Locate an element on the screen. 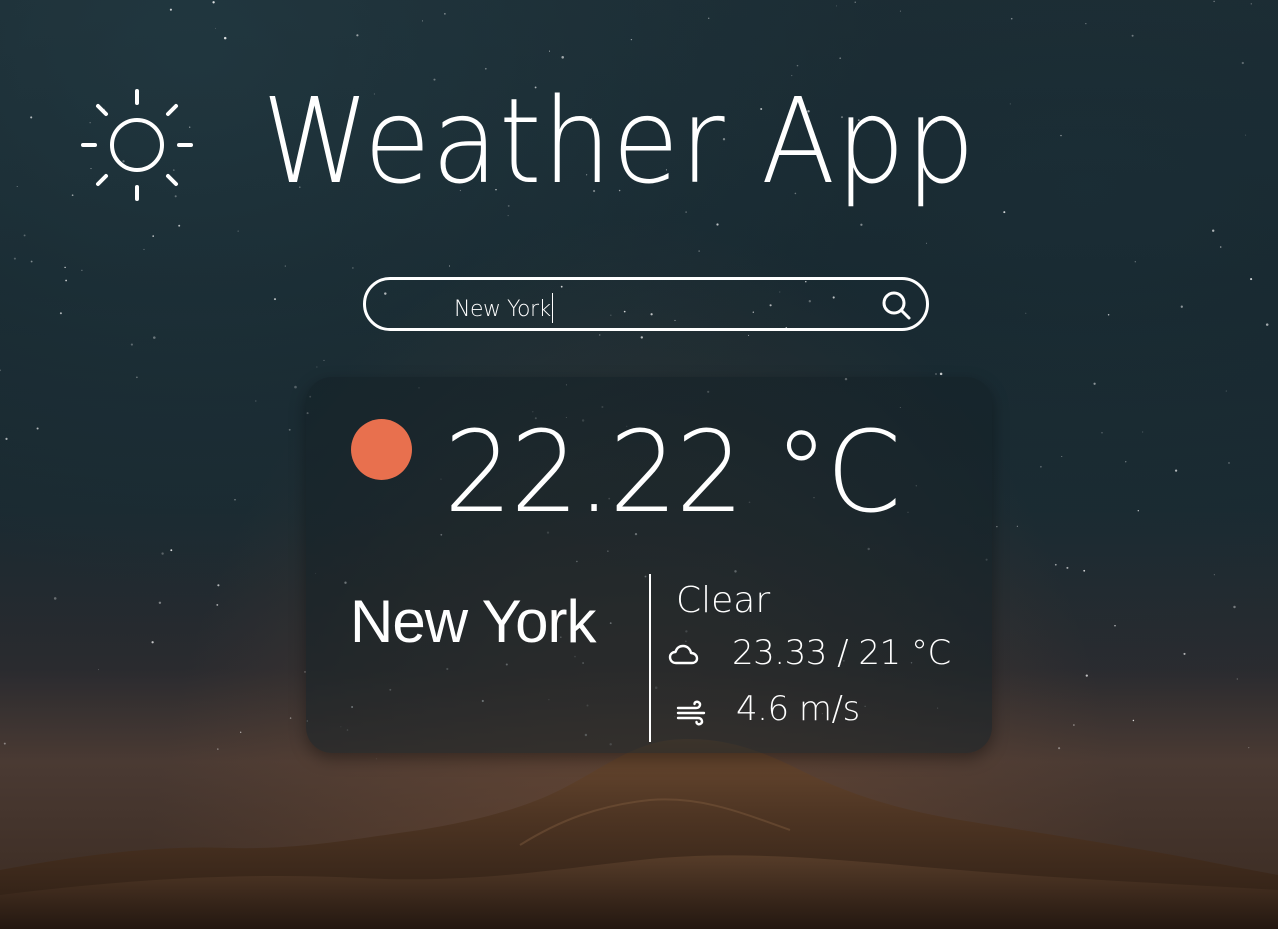 The height and width of the screenshot is (929, 1278). wind-icon is located at coordinates (691, 713).